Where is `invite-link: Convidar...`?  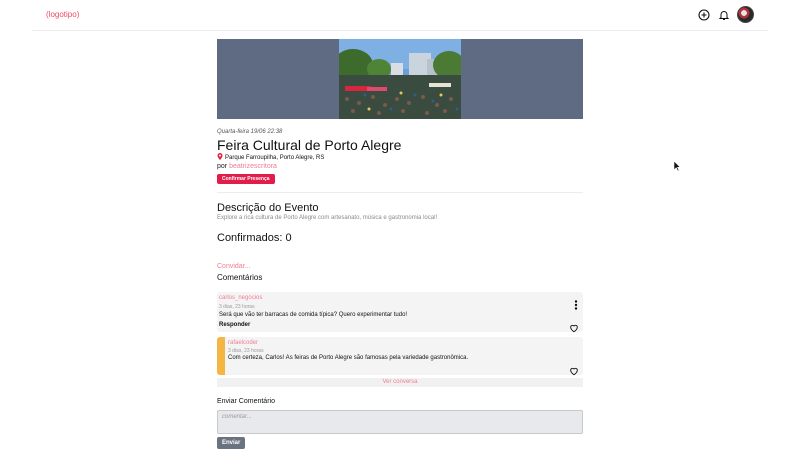 invite-link: Convidar... is located at coordinates (233, 266).